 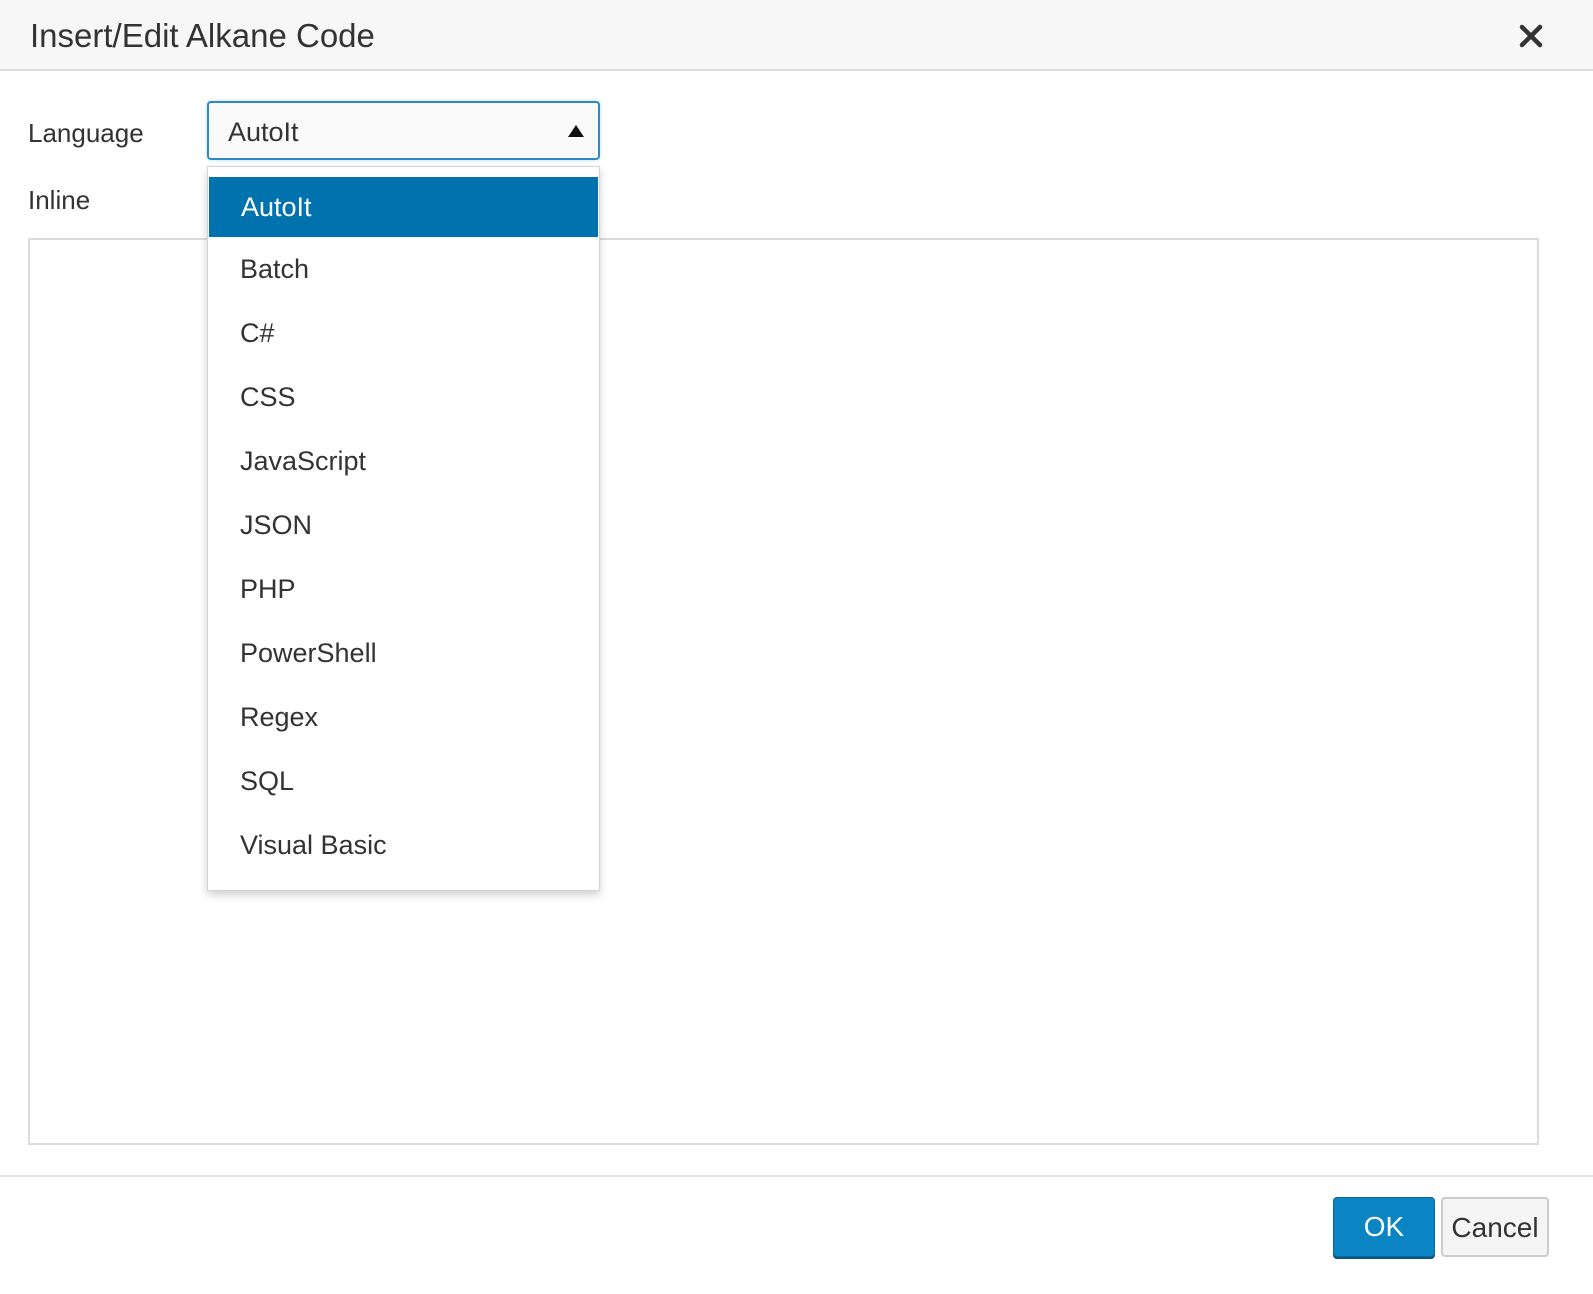 I want to click on language-option-php: PHP, so click(x=403, y=589).